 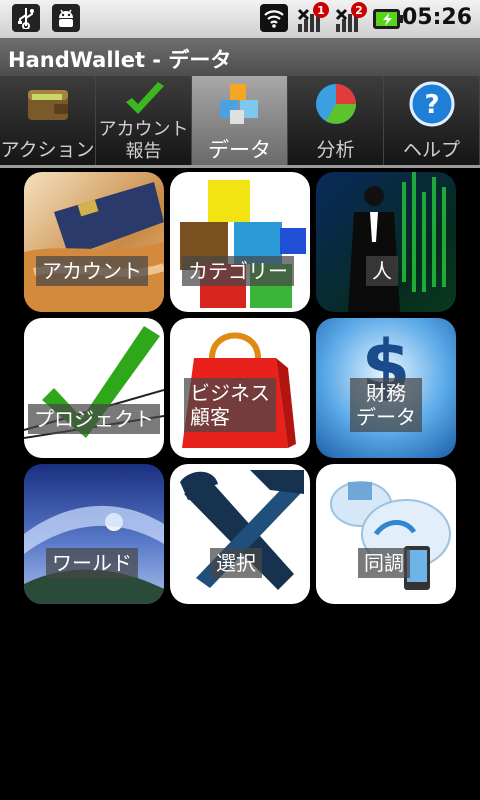 What do you see at coordinates (143, 151) in the screenshot?
I see `tab-label-line2: 報告` at bounding box center [143, 151].